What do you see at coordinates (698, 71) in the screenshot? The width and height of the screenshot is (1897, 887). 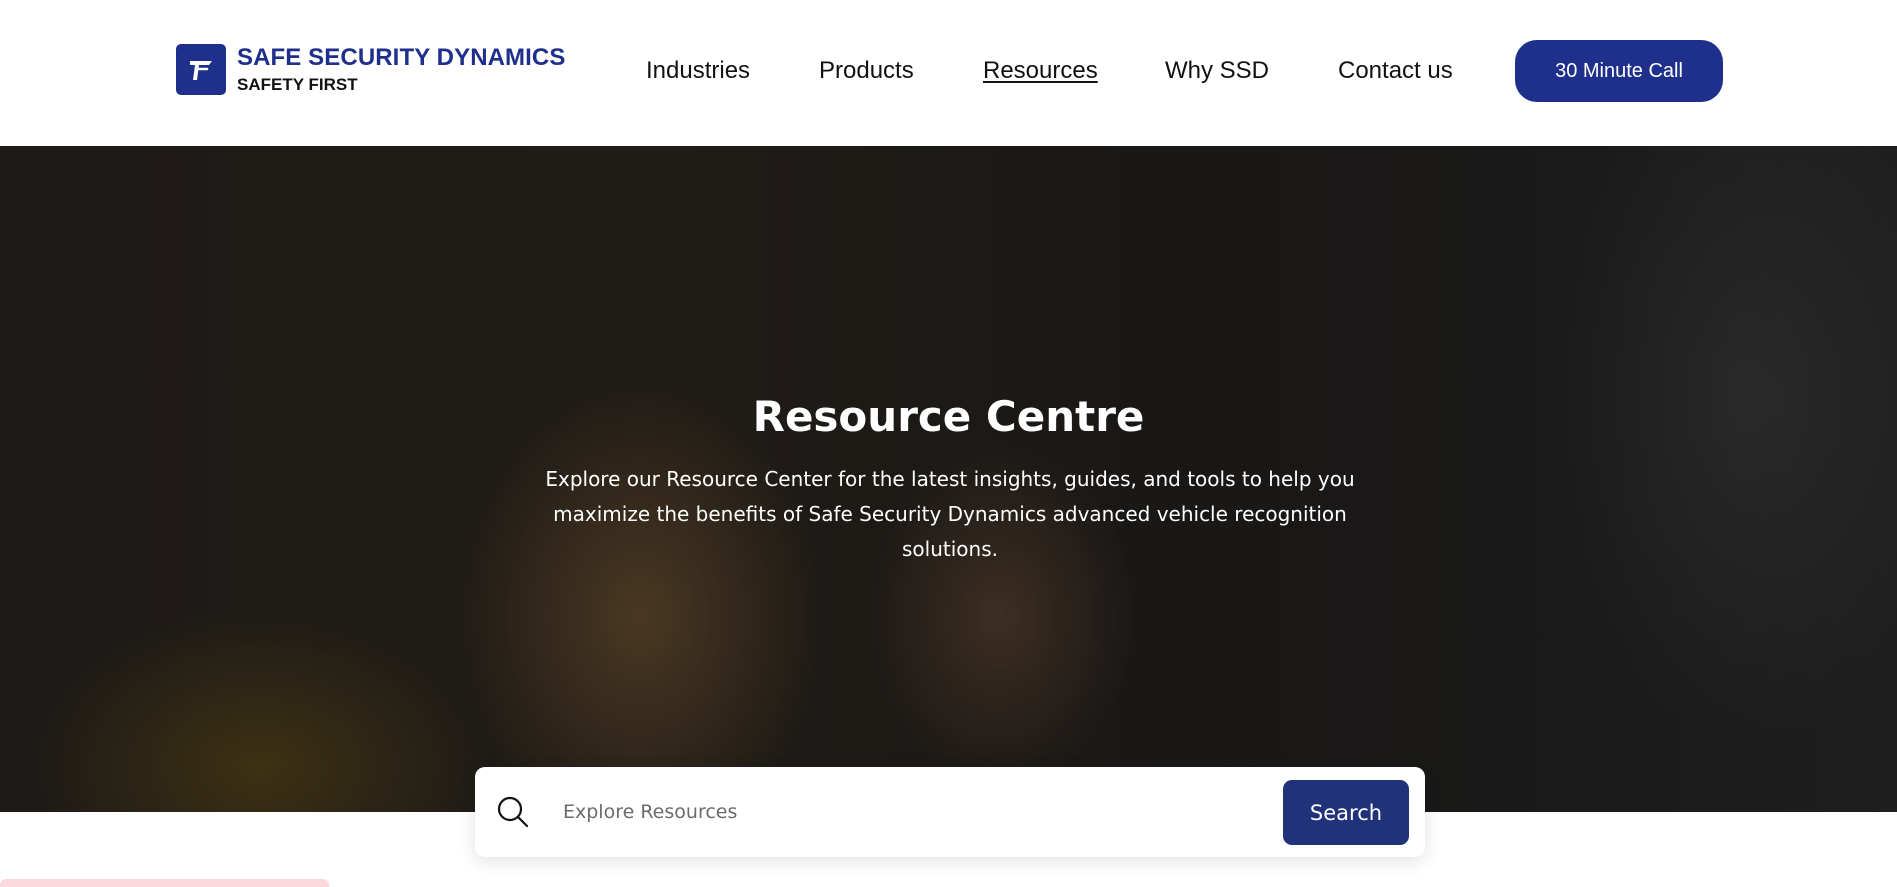 I see `nav-item-industries: Industries` at bounding box center [698, 71].